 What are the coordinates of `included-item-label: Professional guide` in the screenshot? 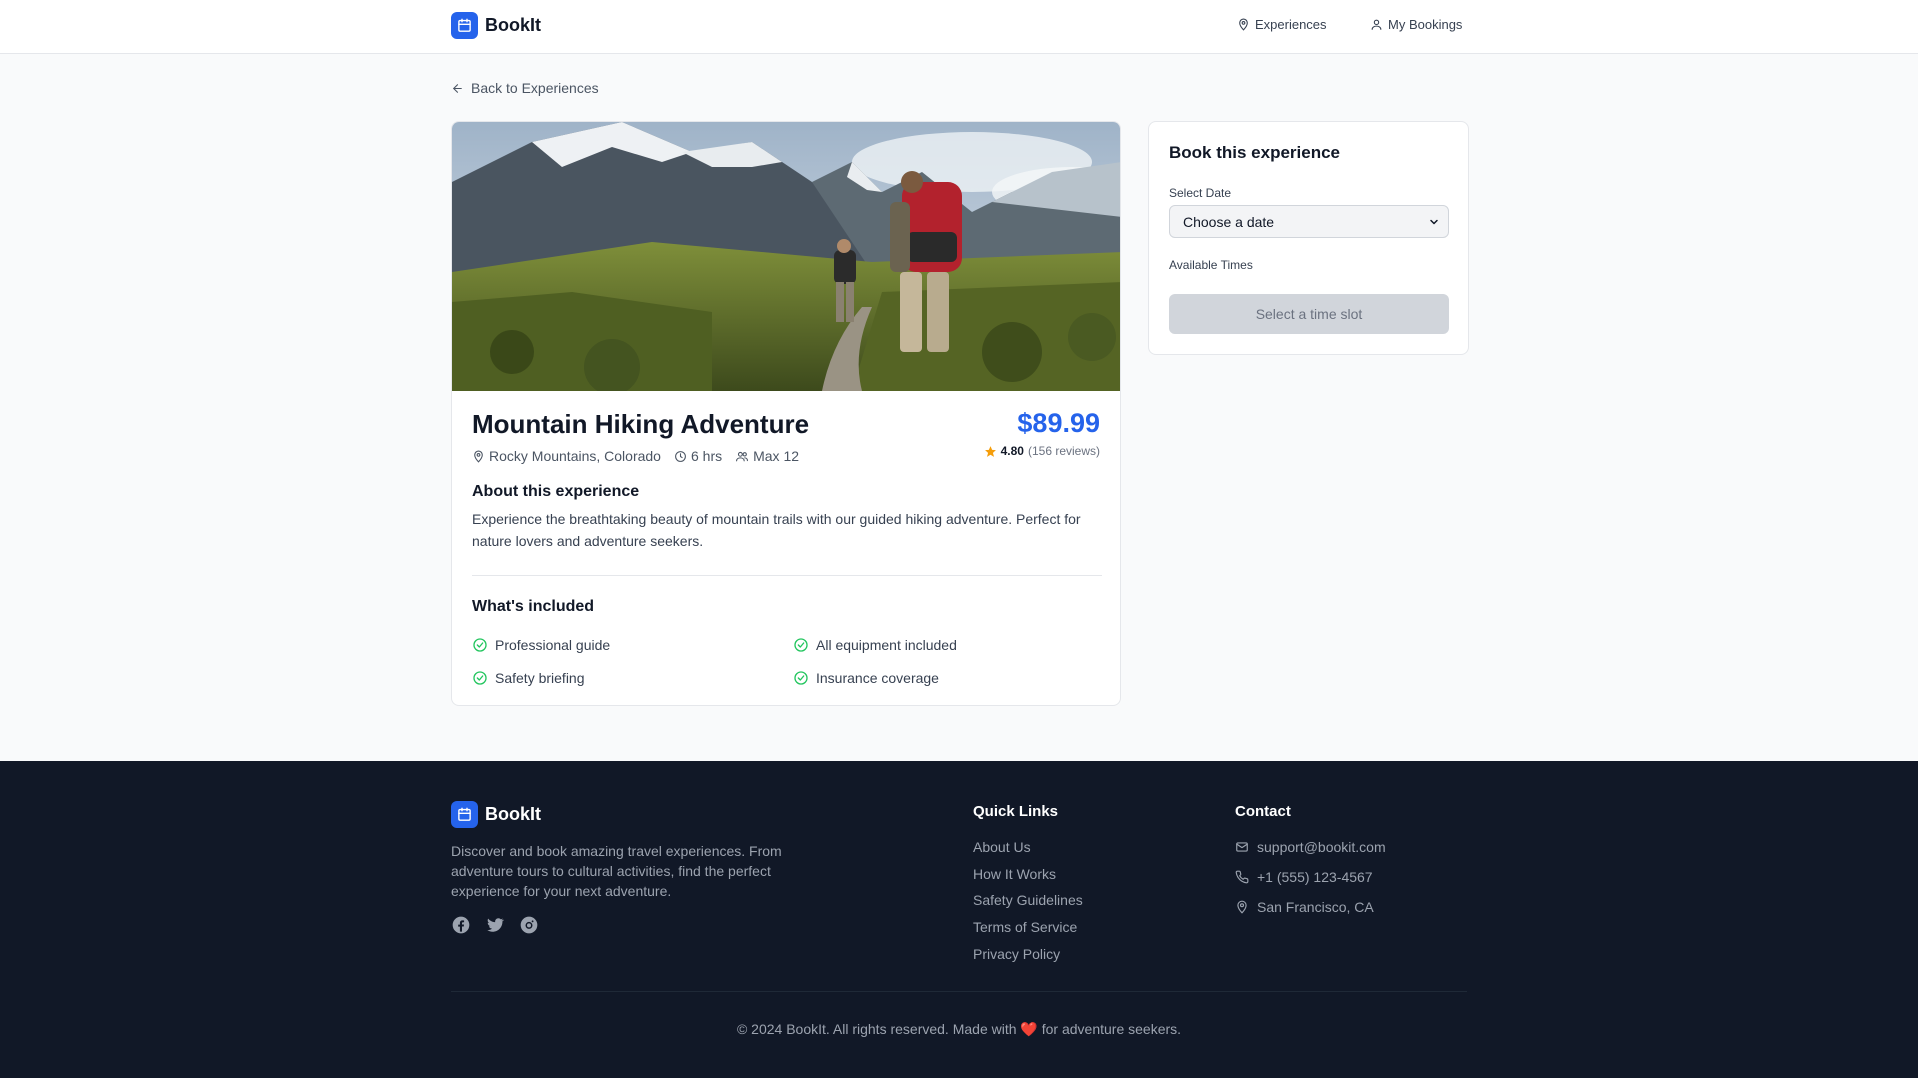 It's located at (553, 645).